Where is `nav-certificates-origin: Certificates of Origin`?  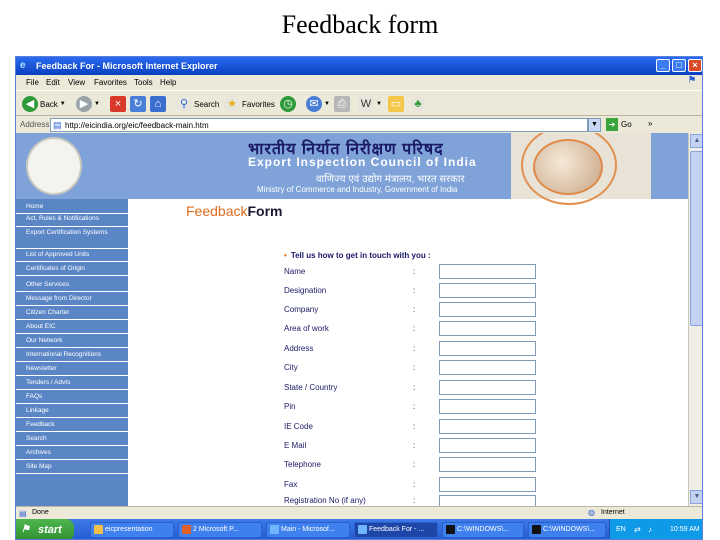 nav-certificates-origin: Certificates of Origin is located at coordinates (72, 270).